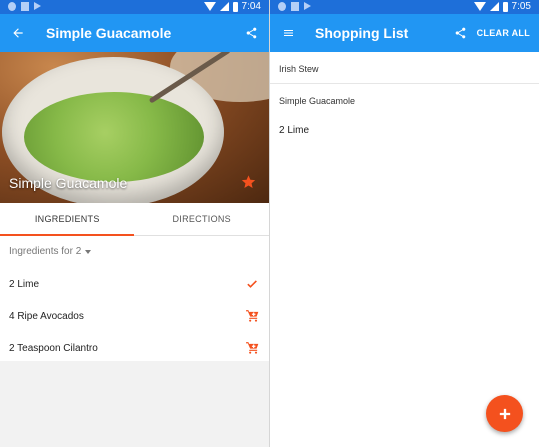 The width and height of the screenshot is (539, 447). I want to click on servings-selector: Ingredients for 2, so click(50, 251).